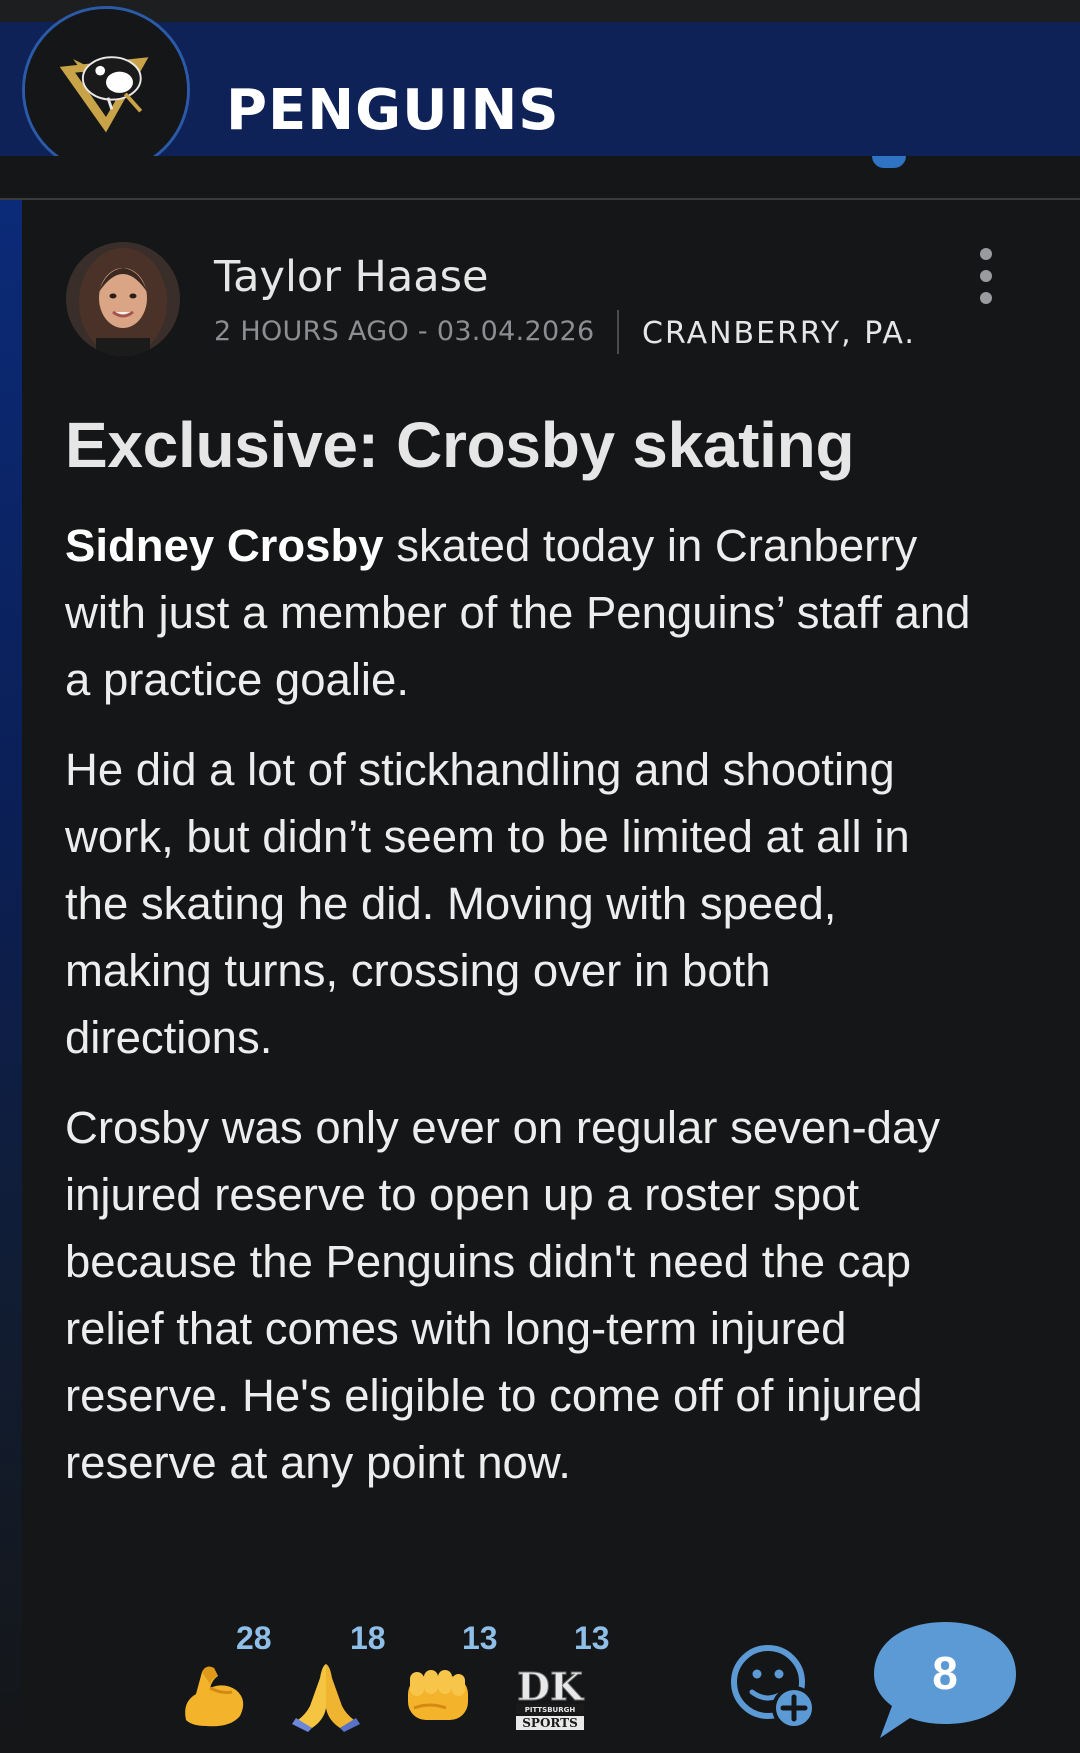 The width and height of the screenshot is (1080, 1753). I want to click on scroll-indicator, so click(889, 162).